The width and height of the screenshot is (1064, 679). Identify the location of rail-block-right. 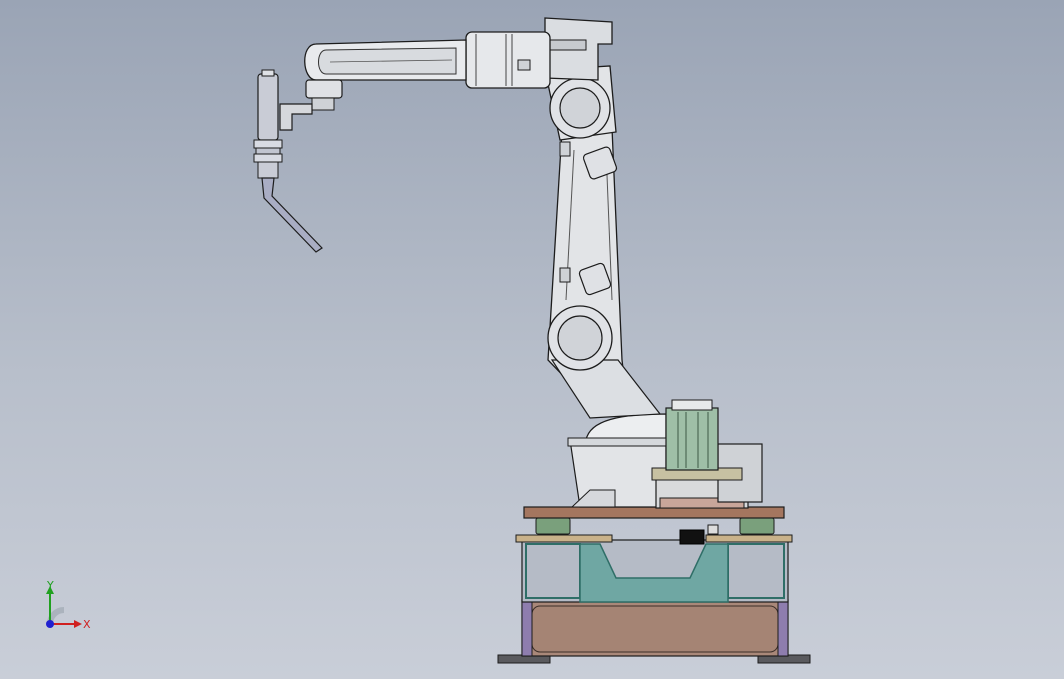
(757, 526).